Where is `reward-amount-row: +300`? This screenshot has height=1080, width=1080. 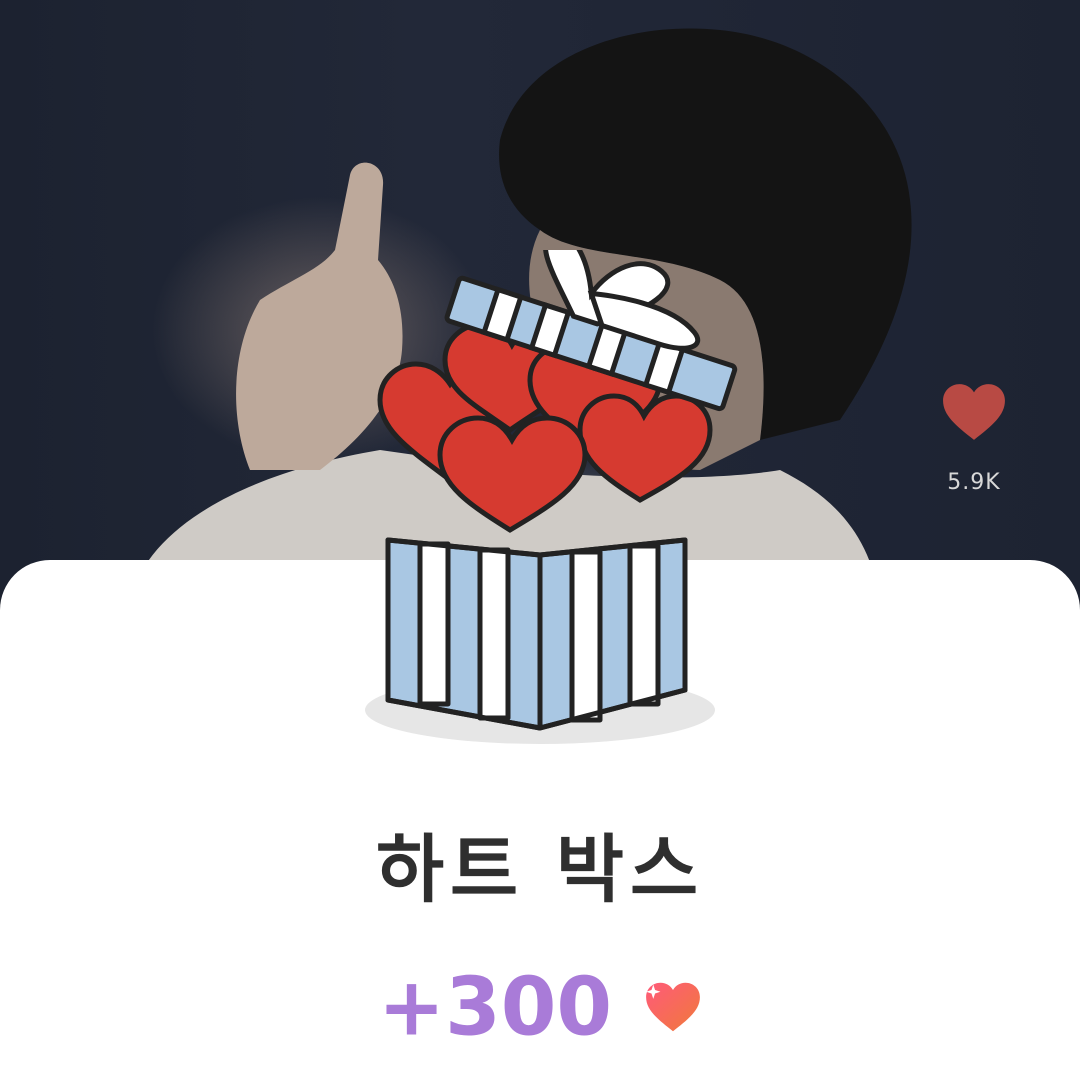 reward-amount-row: +300 is located at coordinates (540, 1004).